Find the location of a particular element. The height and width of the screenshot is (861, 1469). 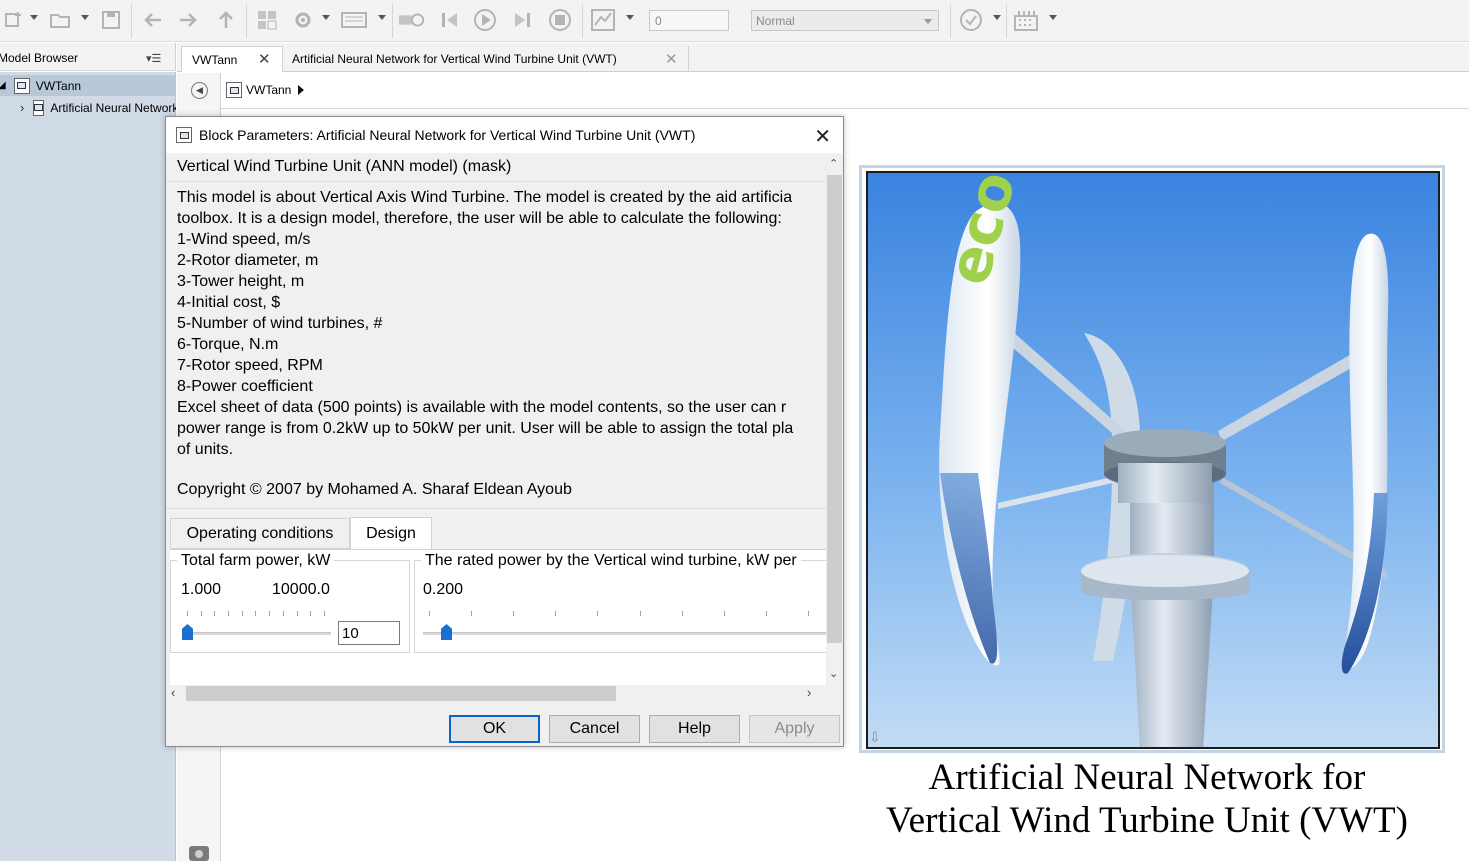

save-icon is located at coordinates (111, 20).